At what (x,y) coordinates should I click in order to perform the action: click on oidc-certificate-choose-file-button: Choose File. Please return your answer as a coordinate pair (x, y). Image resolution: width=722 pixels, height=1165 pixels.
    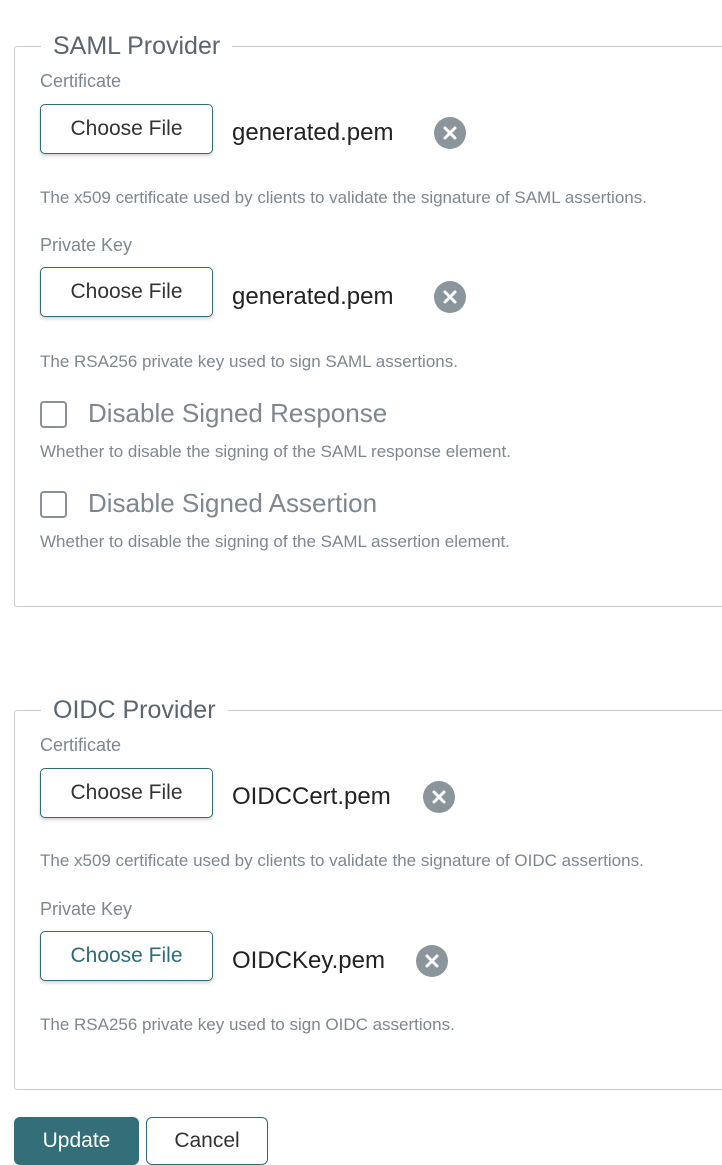
    Looking at the image, I should click on (126, 793).